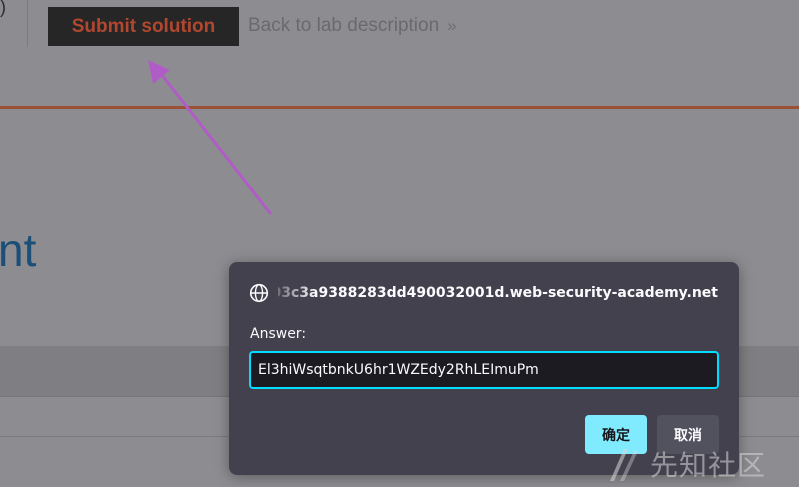 Image resolution: width=799 pixels, height=487 pixels. What do you see at coordinates (27, 23) in the screenshot?
I see `header-separator` at bounding box center [27, 23].